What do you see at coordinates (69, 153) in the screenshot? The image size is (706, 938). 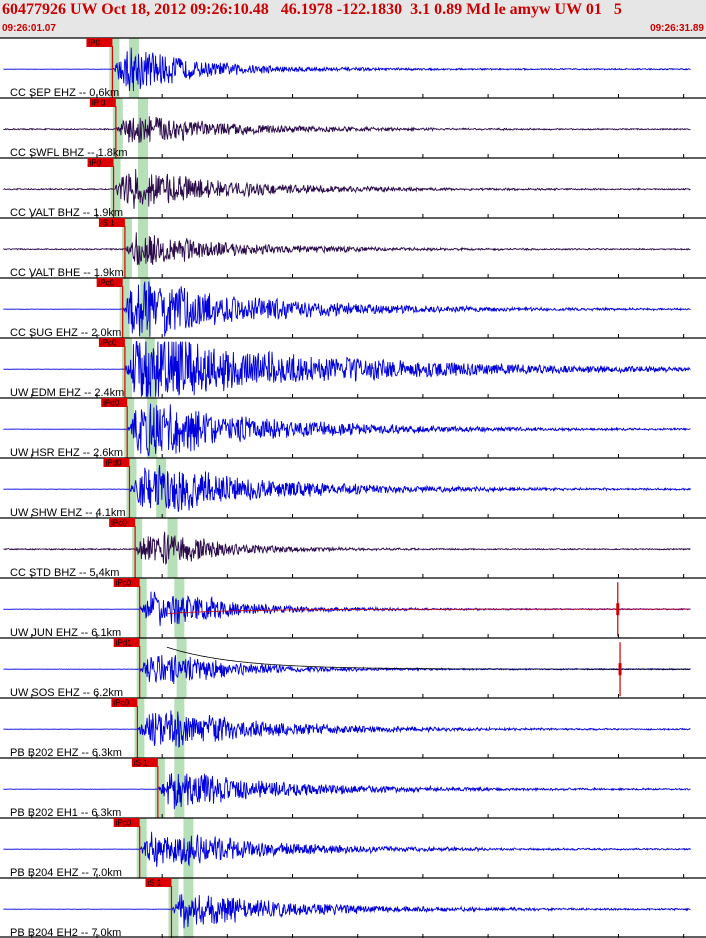 I see `station-label: CC SWFL BHZ -- 1.8km` at bounding box center [69, 153].